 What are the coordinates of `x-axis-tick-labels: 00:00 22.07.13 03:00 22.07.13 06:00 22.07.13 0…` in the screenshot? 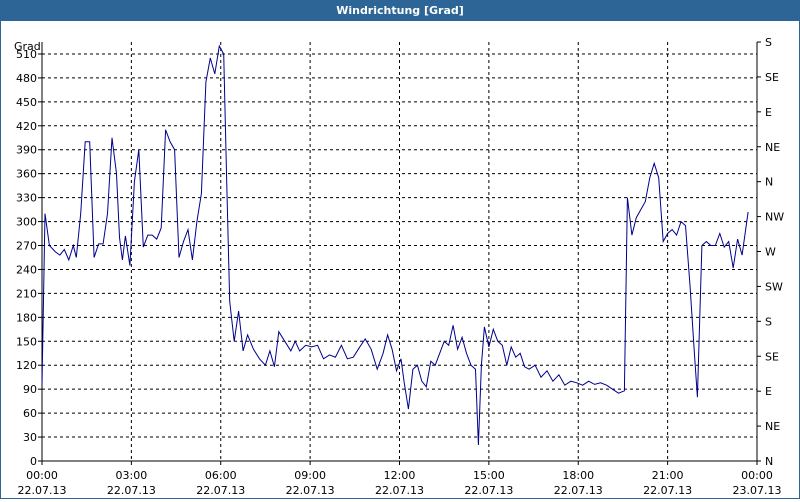 It's located at (400, 483).